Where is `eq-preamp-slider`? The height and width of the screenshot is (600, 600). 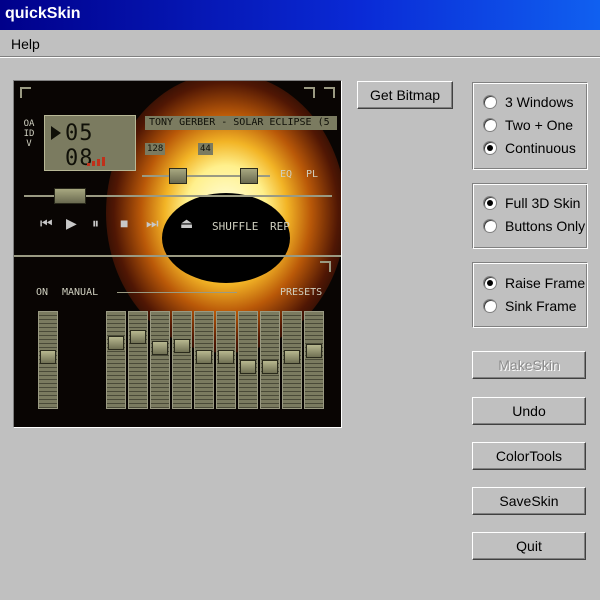 eq-preamp-slider is located at coordinates (48, 360).